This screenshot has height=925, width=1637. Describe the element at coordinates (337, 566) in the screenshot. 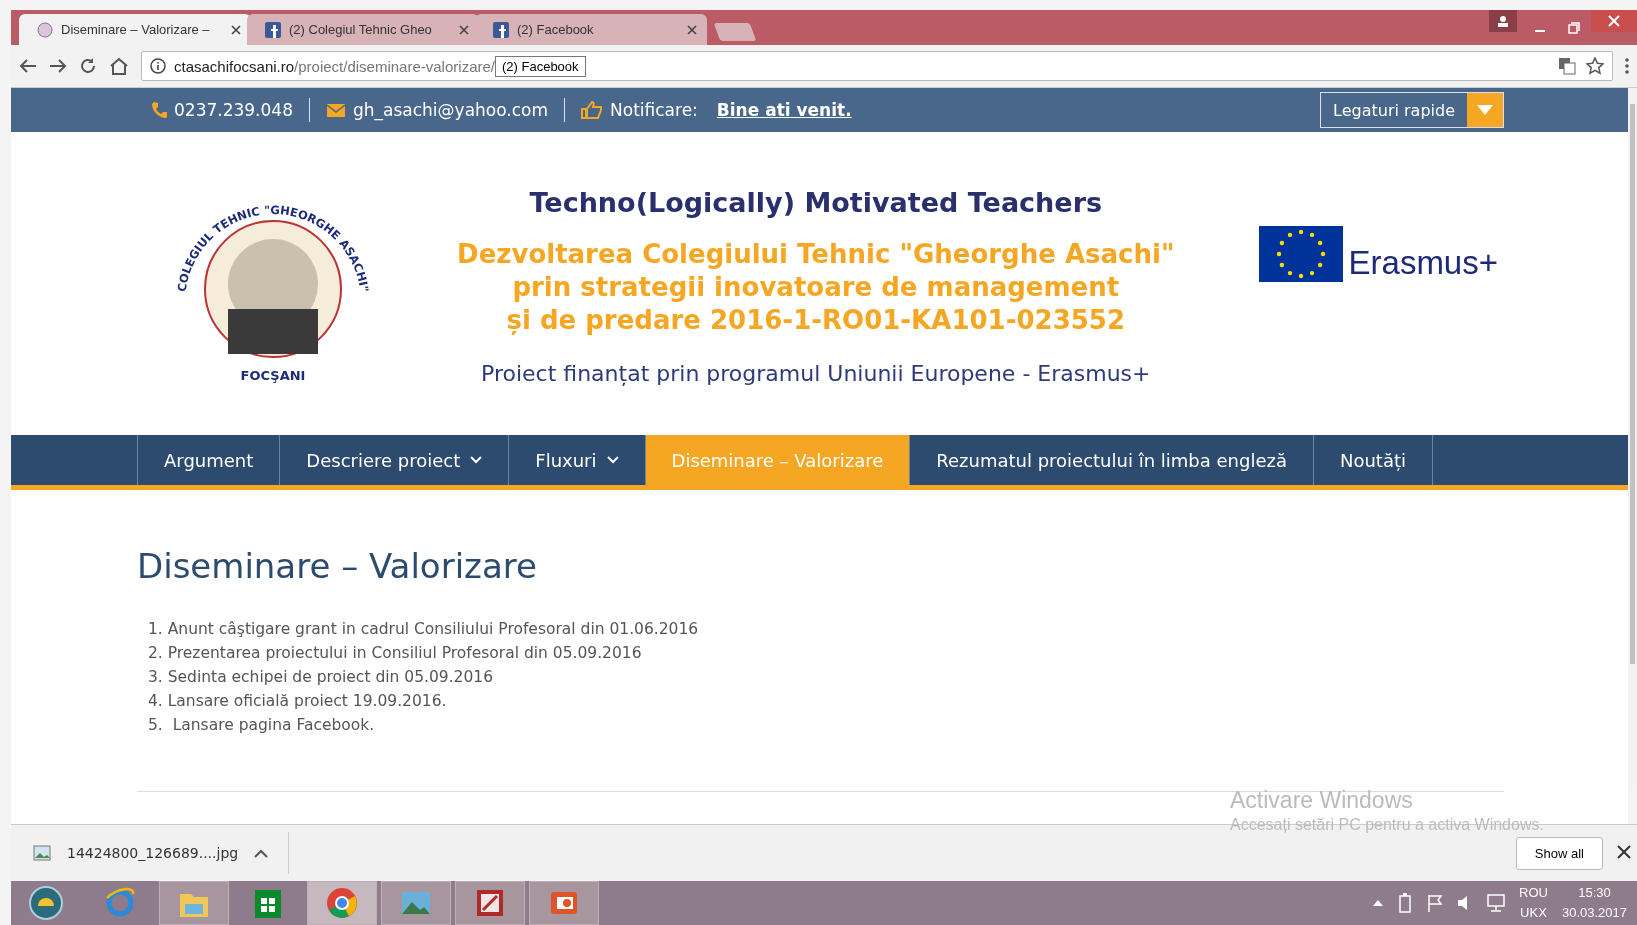

I see `page-heading: Diseminare – Valorizare` at that location.